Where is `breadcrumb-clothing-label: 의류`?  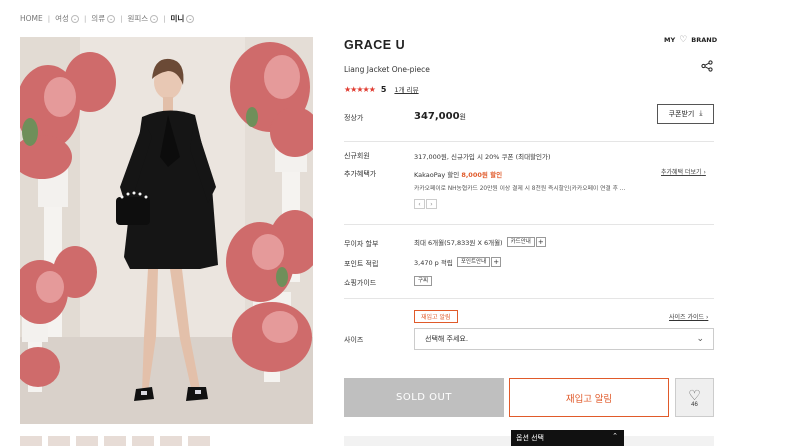 breadcrumb-clothing-label: 의류 is located at coordinates (98, 18).